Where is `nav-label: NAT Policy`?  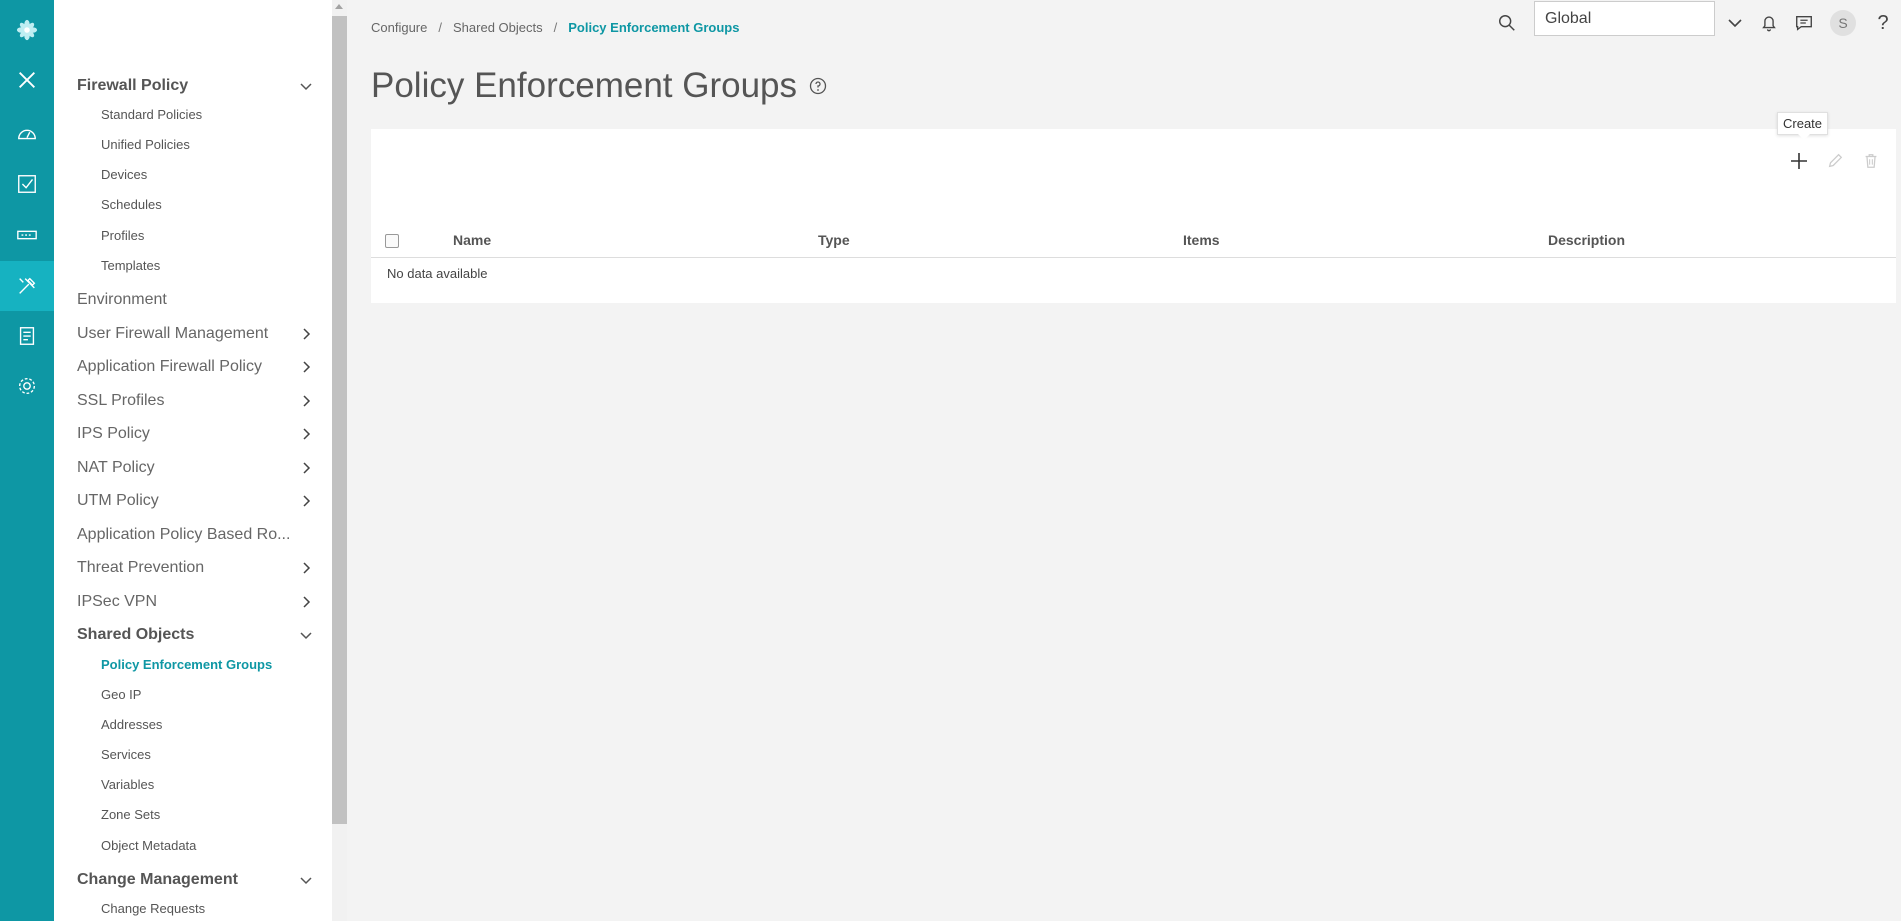
nav-label: NAT Policy is located at coordinates (116, 467).